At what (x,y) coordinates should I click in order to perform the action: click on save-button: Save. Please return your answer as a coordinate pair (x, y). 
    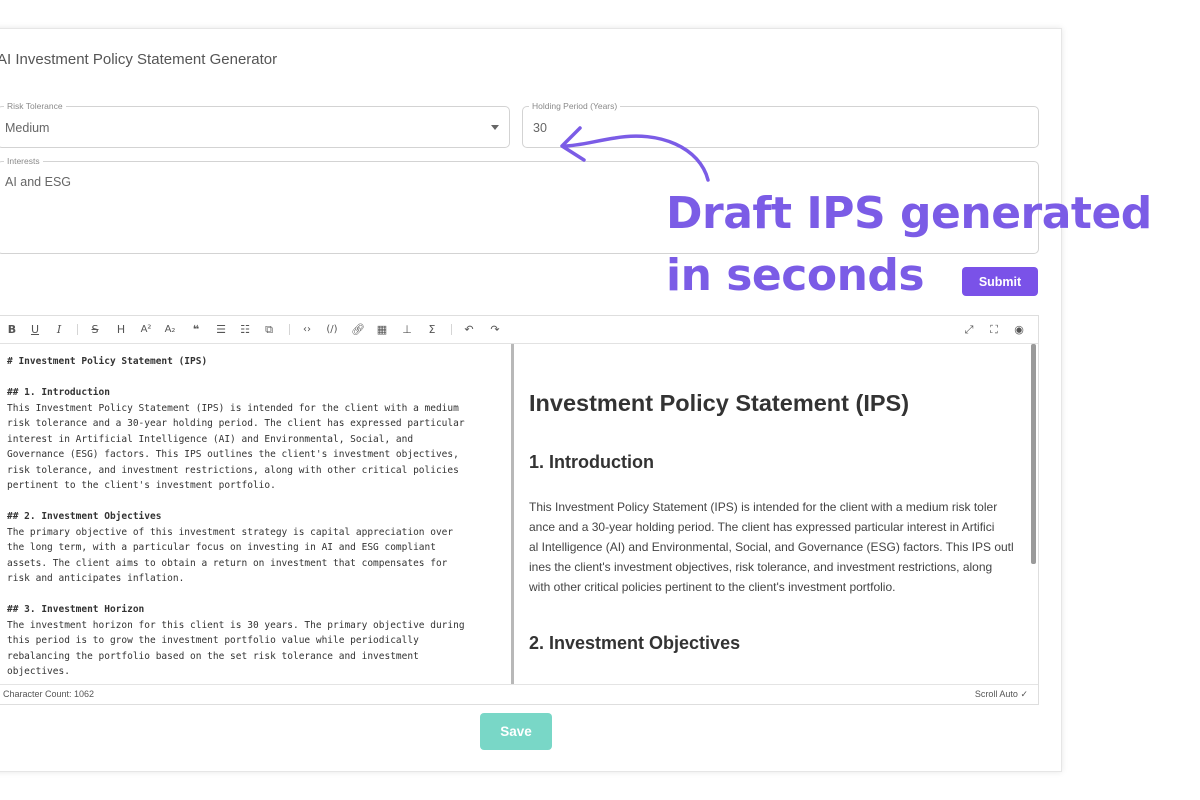
    Looking at the image, I should click on (516, 731).